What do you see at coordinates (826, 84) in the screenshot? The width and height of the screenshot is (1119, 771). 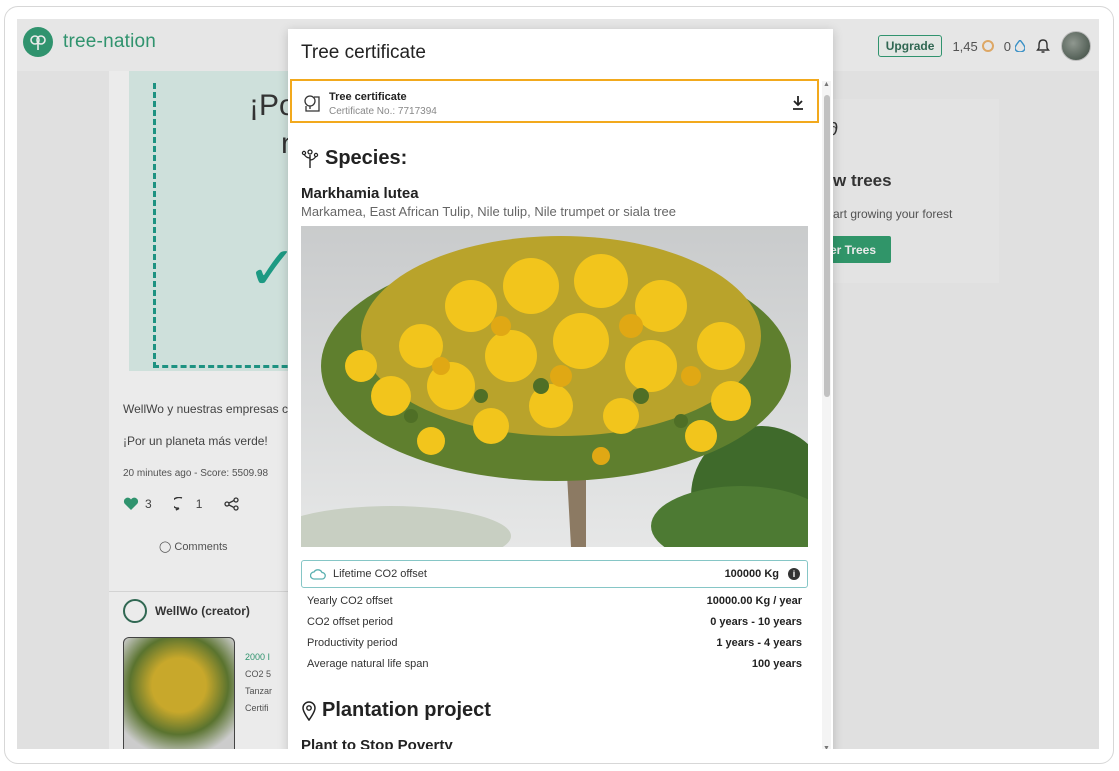 I see `scroll-up-arrow-icon: ▲` at bounding box center [826, 84].